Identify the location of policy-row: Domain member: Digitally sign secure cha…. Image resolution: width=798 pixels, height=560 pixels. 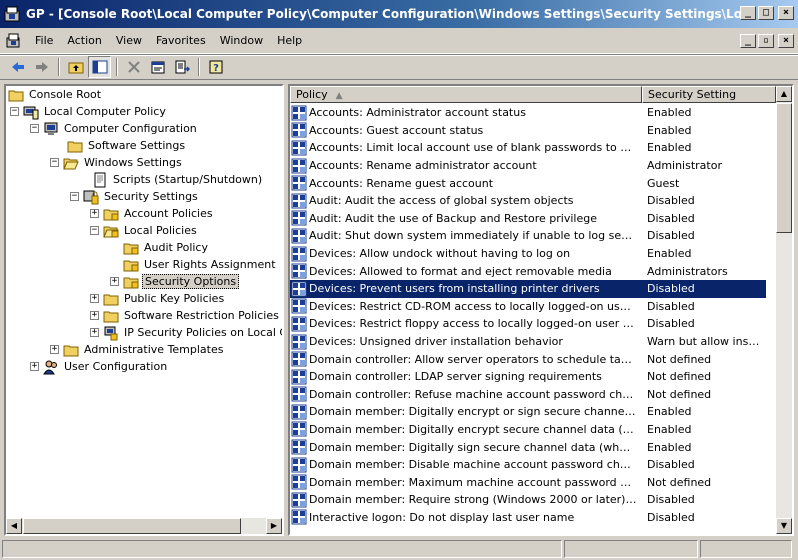
(532, 447).